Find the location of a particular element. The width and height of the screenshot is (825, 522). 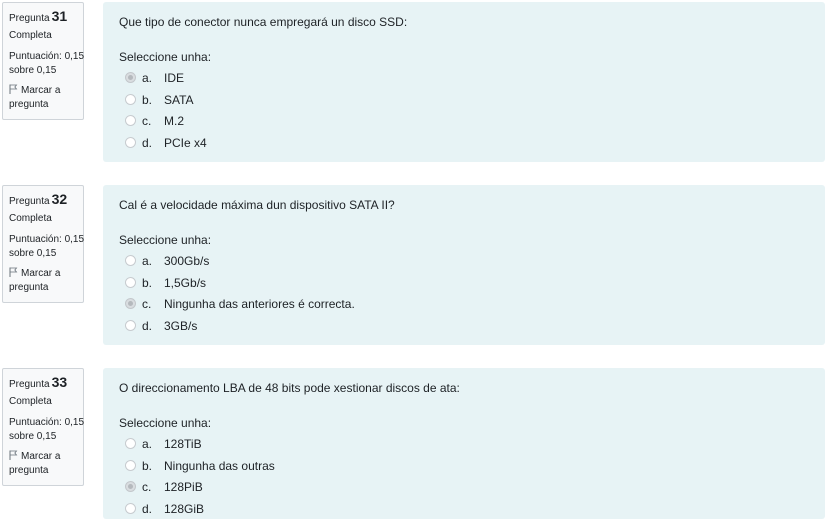

option-text: 1,5Gb/s is located at coordinates (185, 283).